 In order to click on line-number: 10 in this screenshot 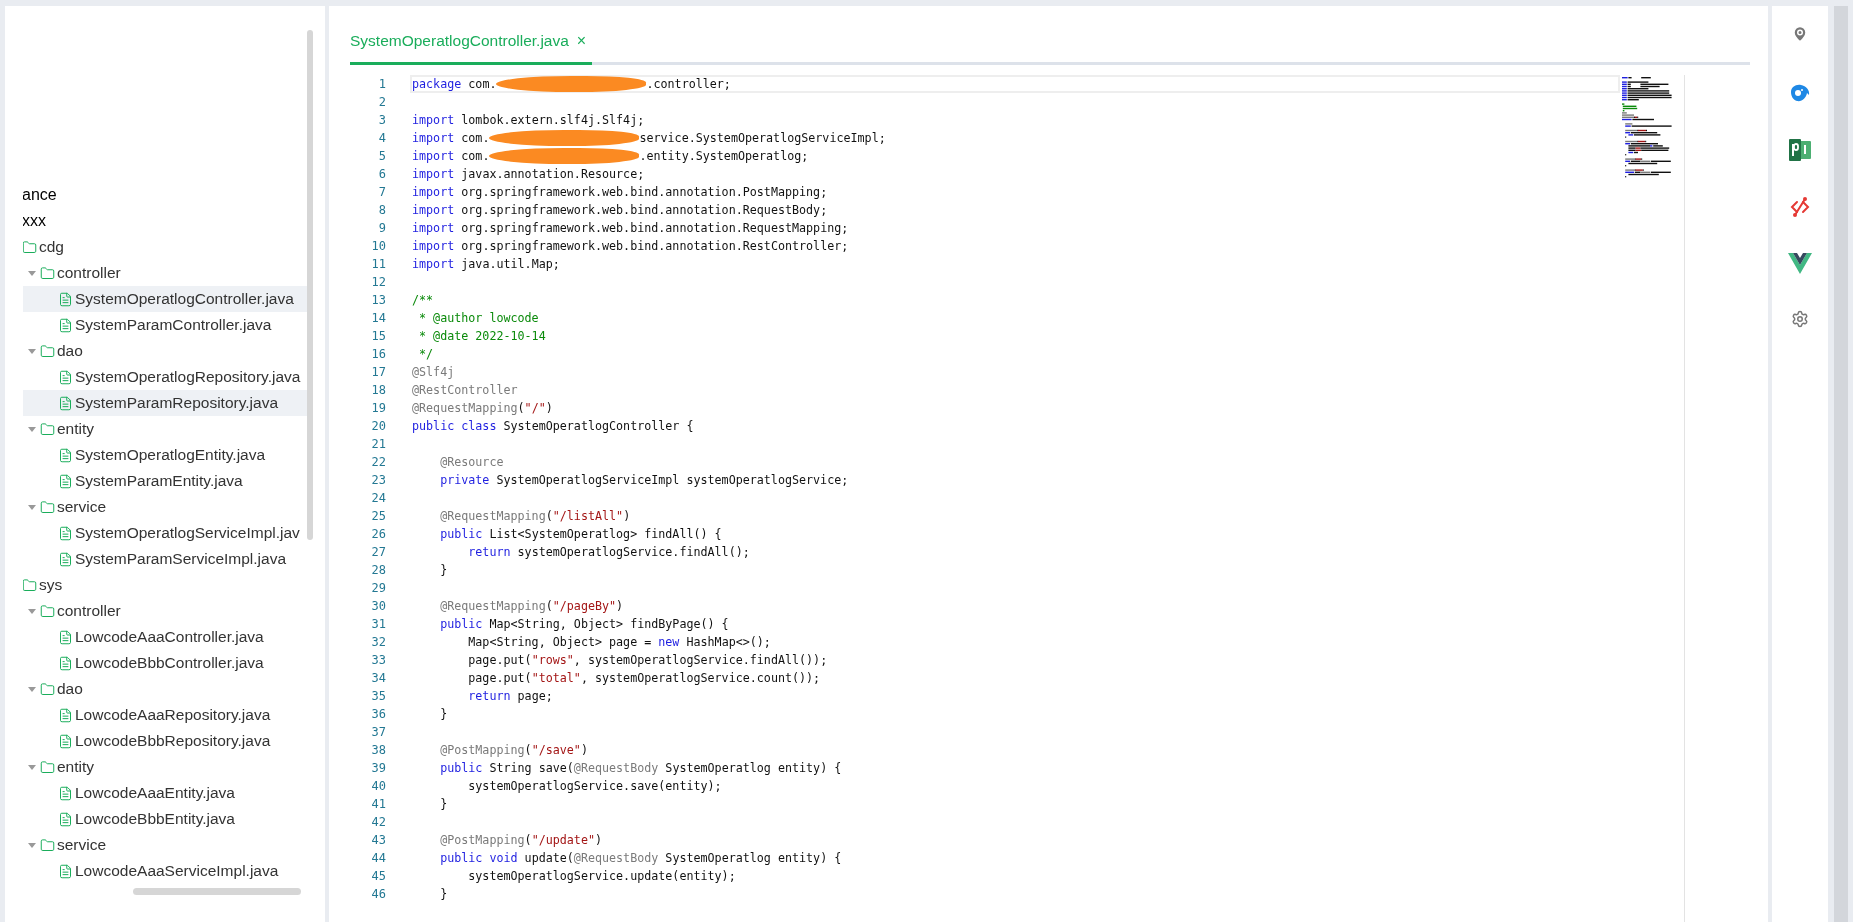, I will do `click(378, 246)`.